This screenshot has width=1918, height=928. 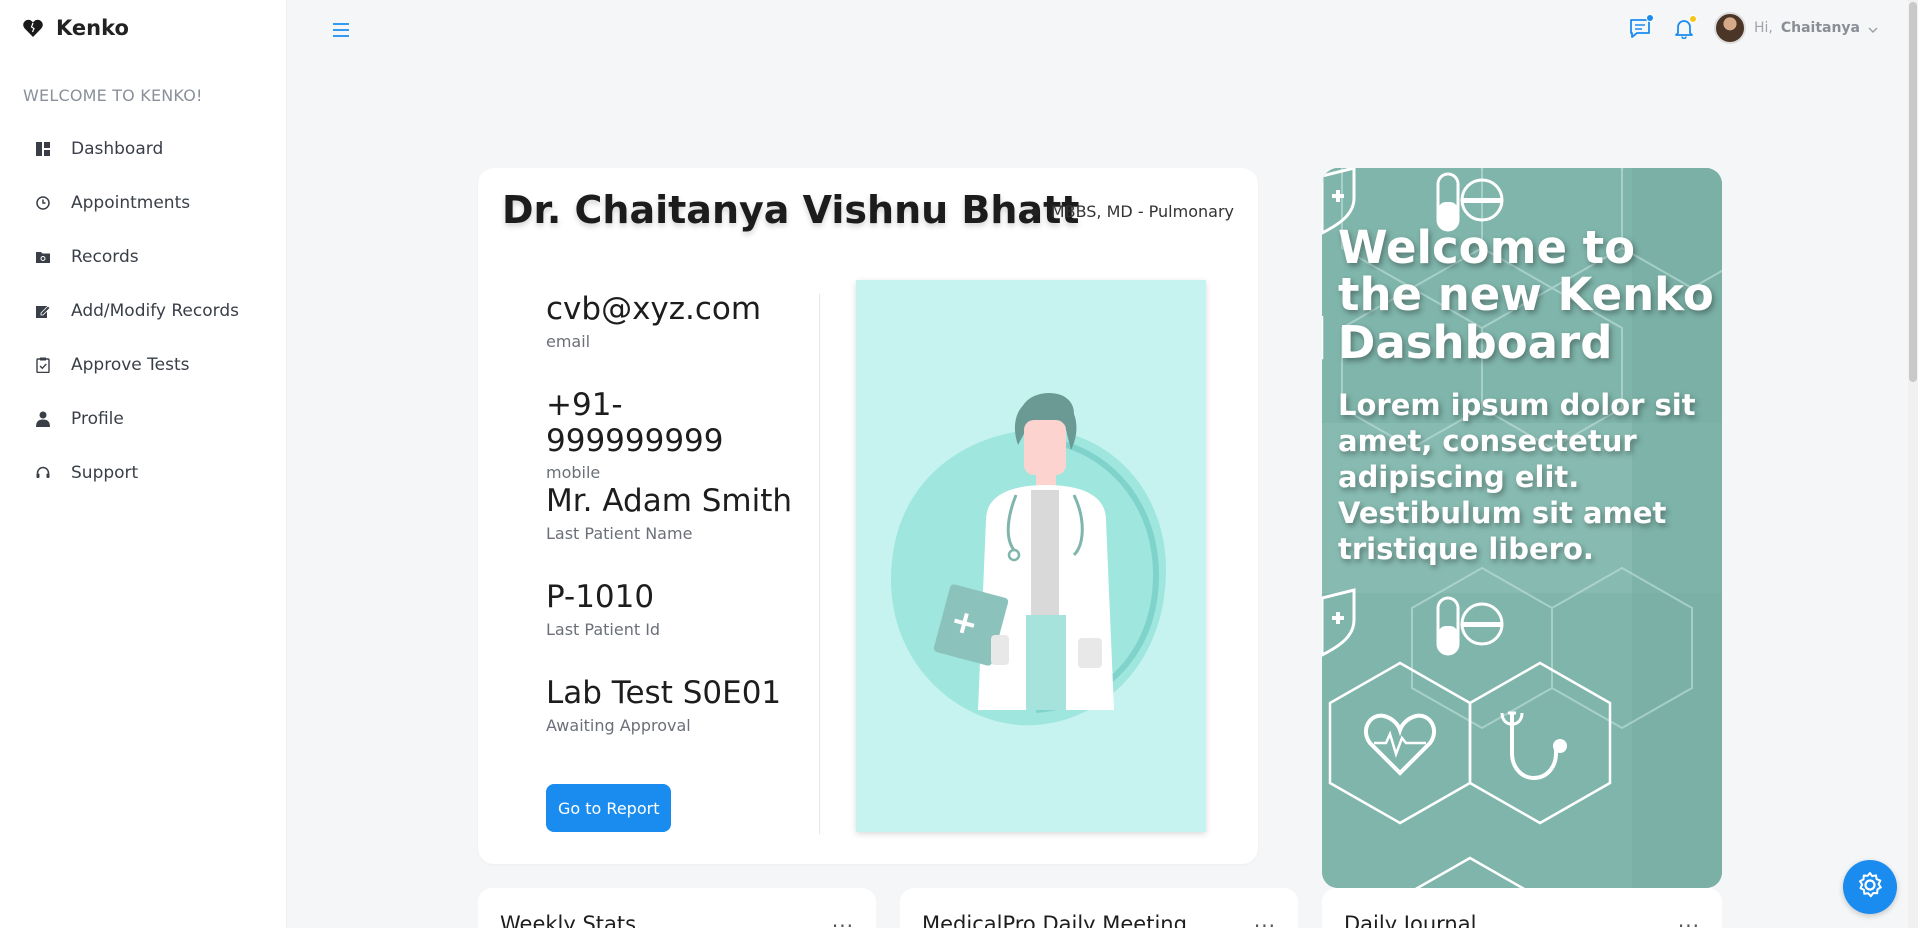 I want to click on scrollbar-thumb, so click(x=1913, y=192).